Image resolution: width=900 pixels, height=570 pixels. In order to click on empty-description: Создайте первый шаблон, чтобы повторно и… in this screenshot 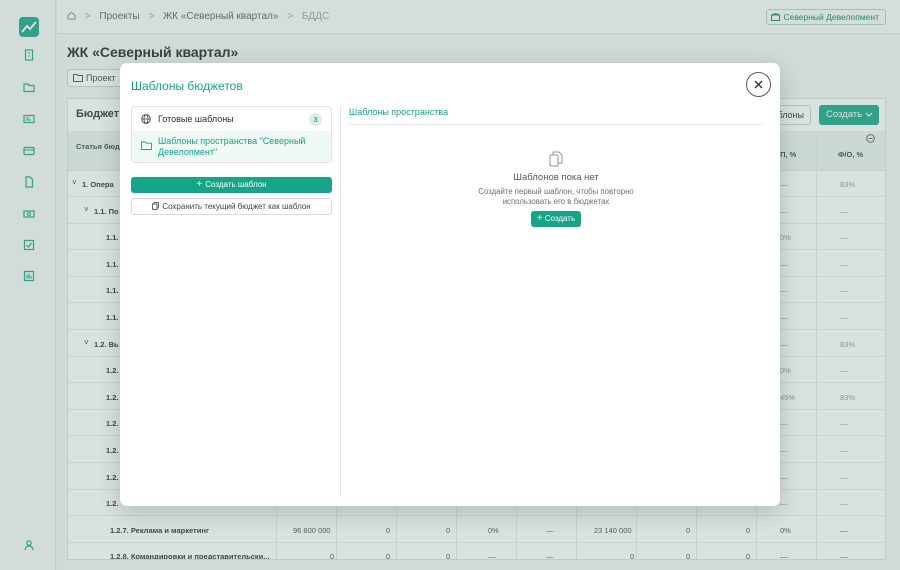, I will do `click(556, 196)`.